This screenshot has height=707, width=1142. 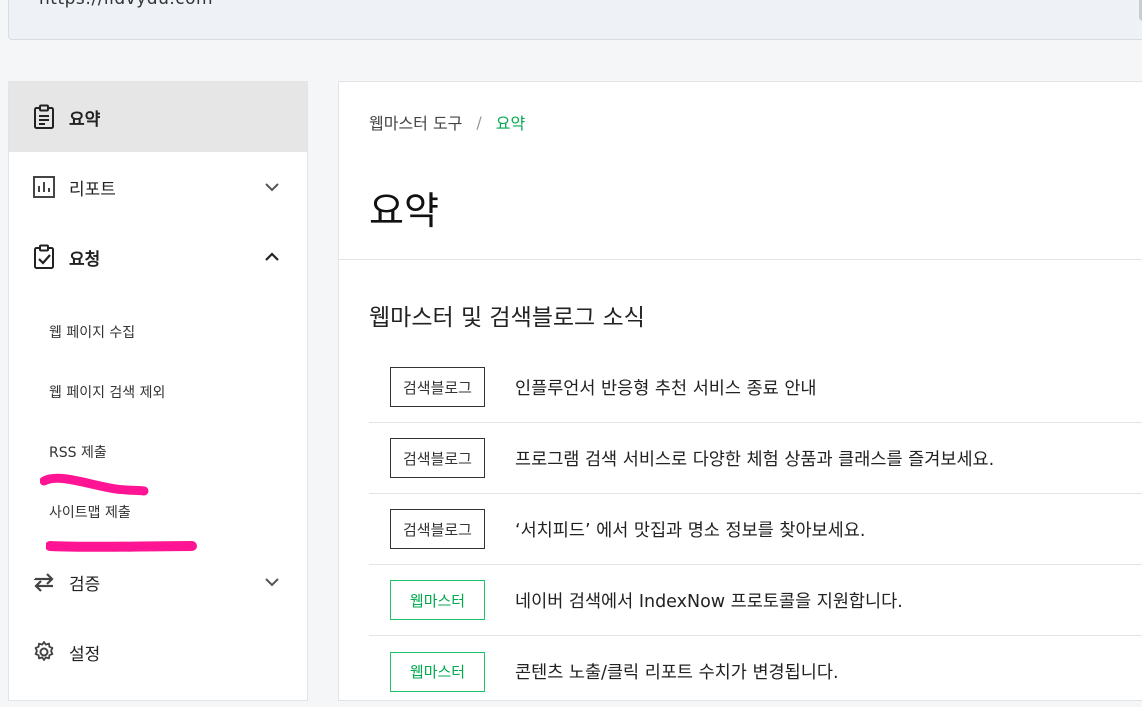 I want to click on news-item: 웹마스터 네이버 검색에서 IndexNow 프로토콜을 지원합니다., so click(x=755, y=600).